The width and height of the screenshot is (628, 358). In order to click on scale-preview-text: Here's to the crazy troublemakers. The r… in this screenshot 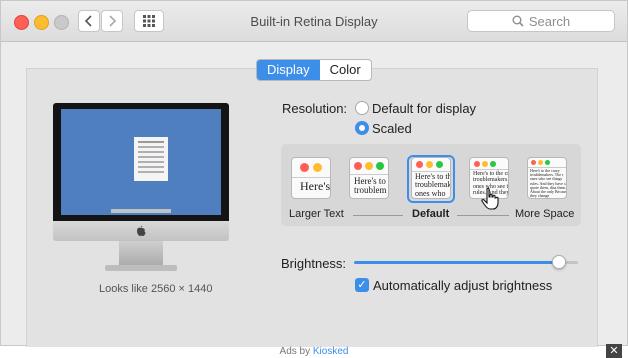, I will do `click(548, 183)`.